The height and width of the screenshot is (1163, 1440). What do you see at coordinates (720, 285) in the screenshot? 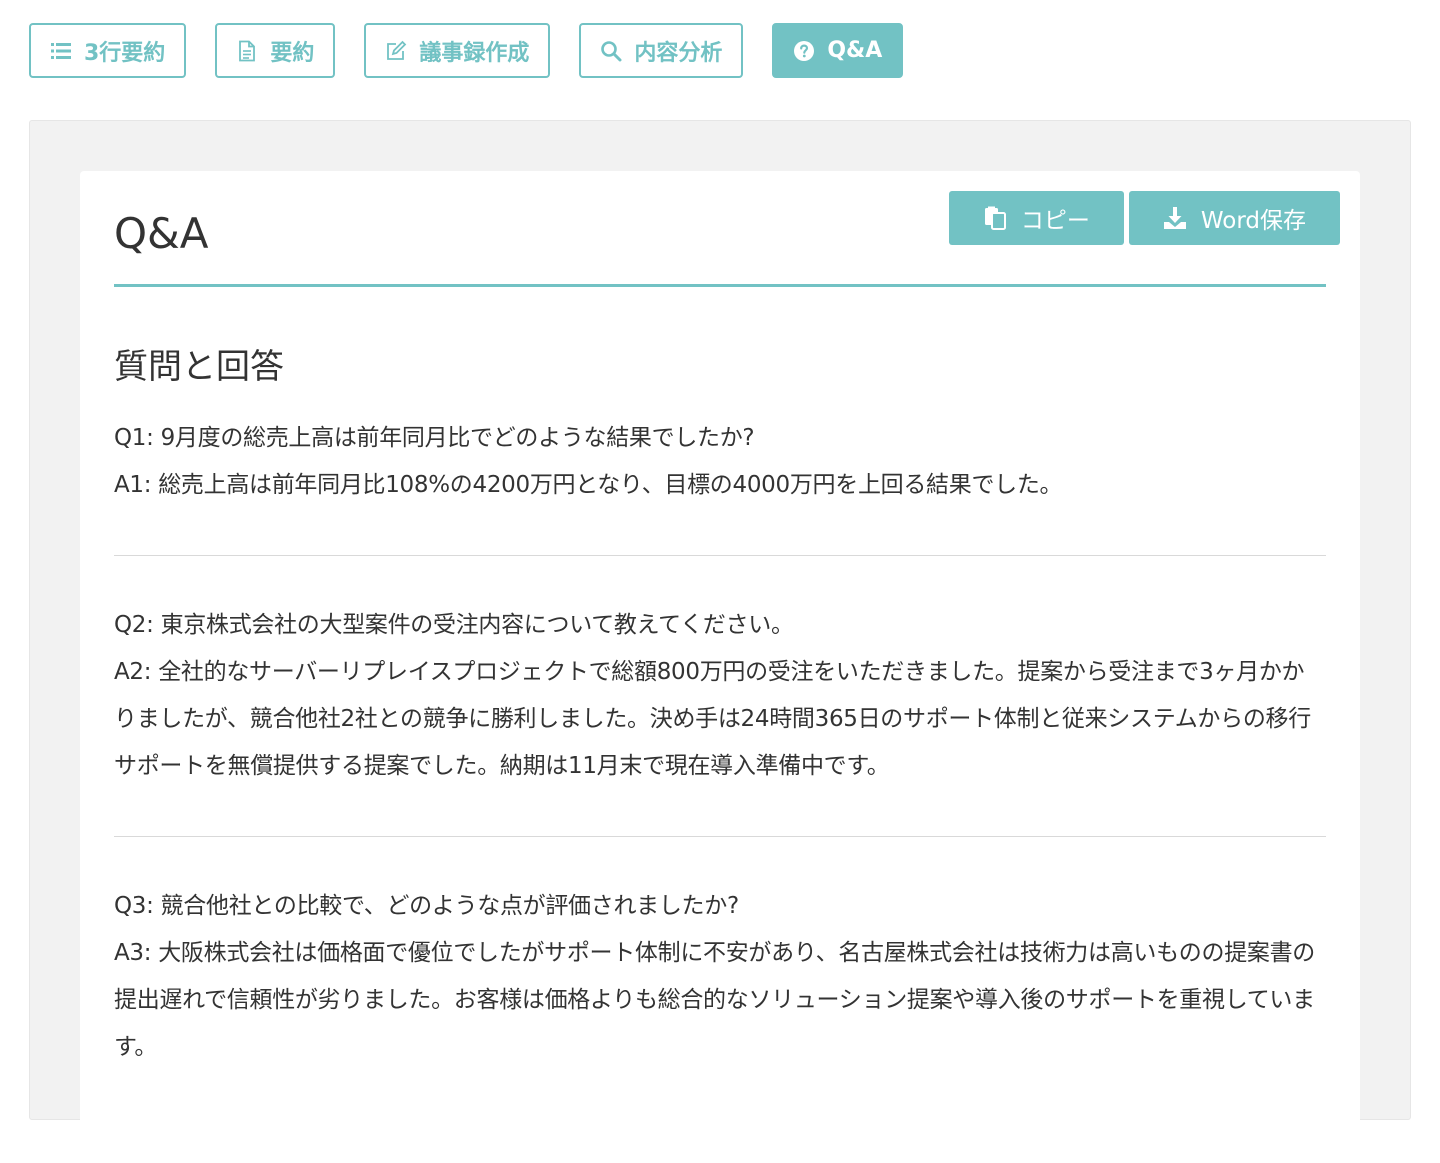
I see `title-divider` at bounding box center [720, 285].